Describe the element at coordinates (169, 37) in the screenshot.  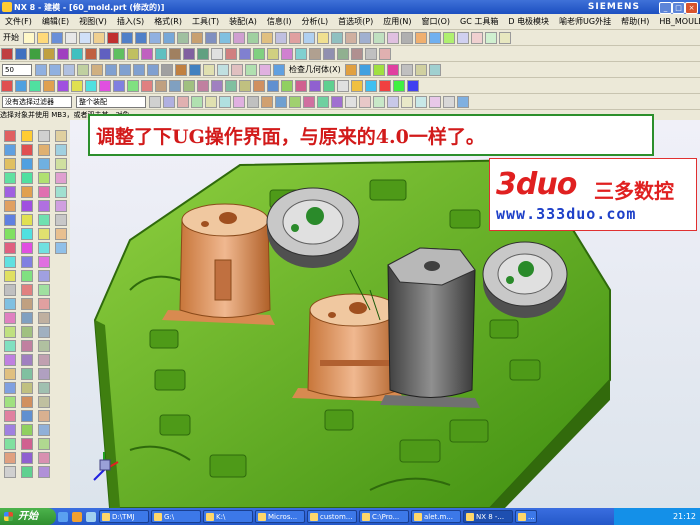
I see `view-icon` at that location.